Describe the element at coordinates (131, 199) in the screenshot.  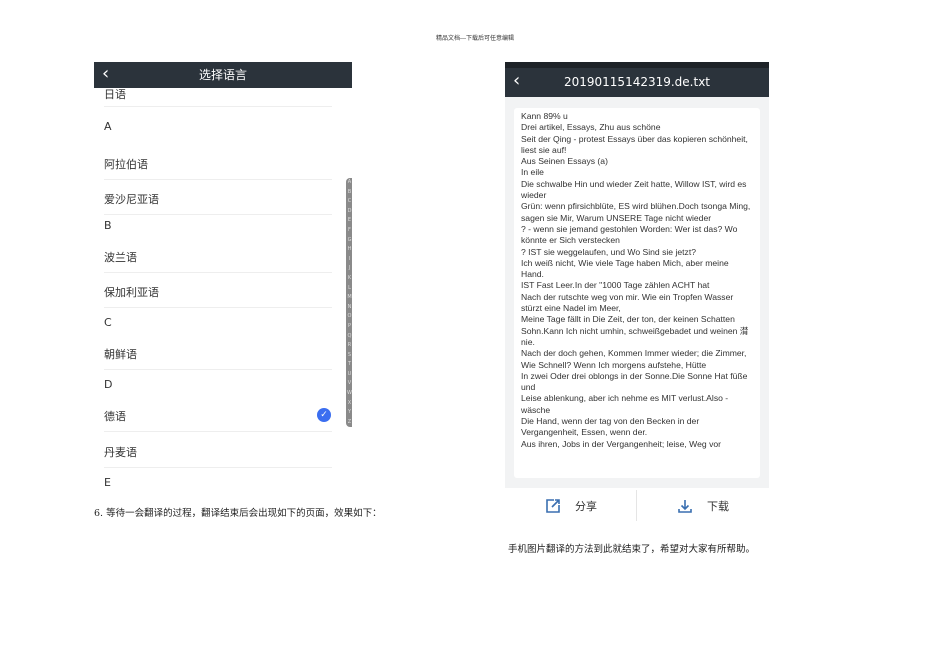
I see `language-label: 爱沙尼亚语` at that location.